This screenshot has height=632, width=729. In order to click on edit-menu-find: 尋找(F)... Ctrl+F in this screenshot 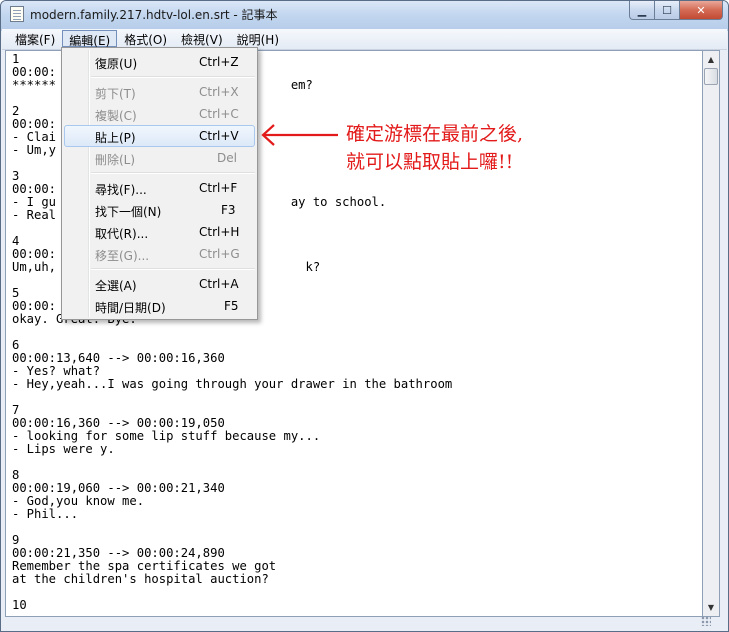, I will do `click(159, 188)`.